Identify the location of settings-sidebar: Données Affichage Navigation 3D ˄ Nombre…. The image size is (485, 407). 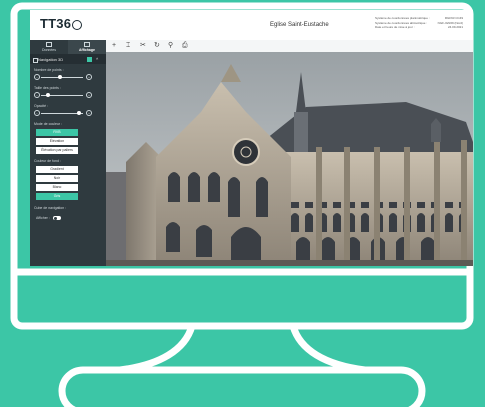
(68, 153).